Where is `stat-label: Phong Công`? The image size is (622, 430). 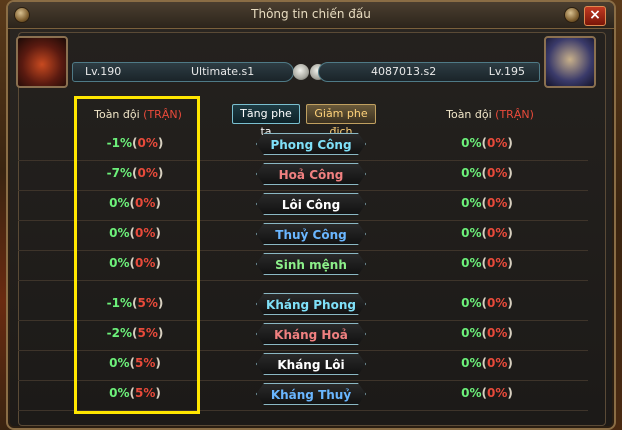
stat-label: Phong Công is located at coordinates (311, 144).